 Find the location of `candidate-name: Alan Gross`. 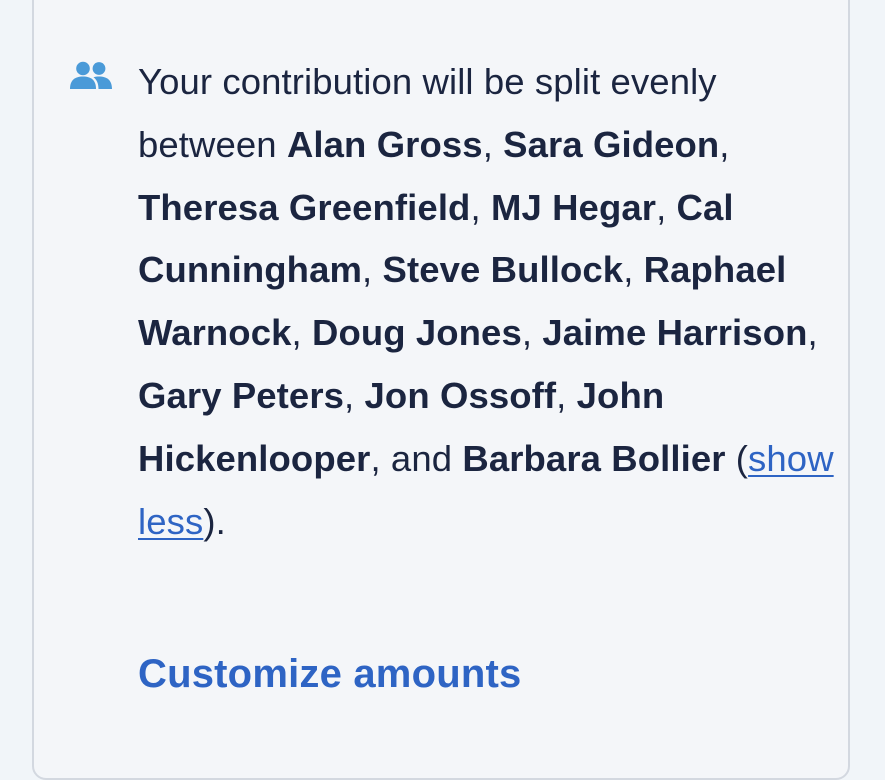

candidate-name: Alan Gross is located at coordinates (384, 144).